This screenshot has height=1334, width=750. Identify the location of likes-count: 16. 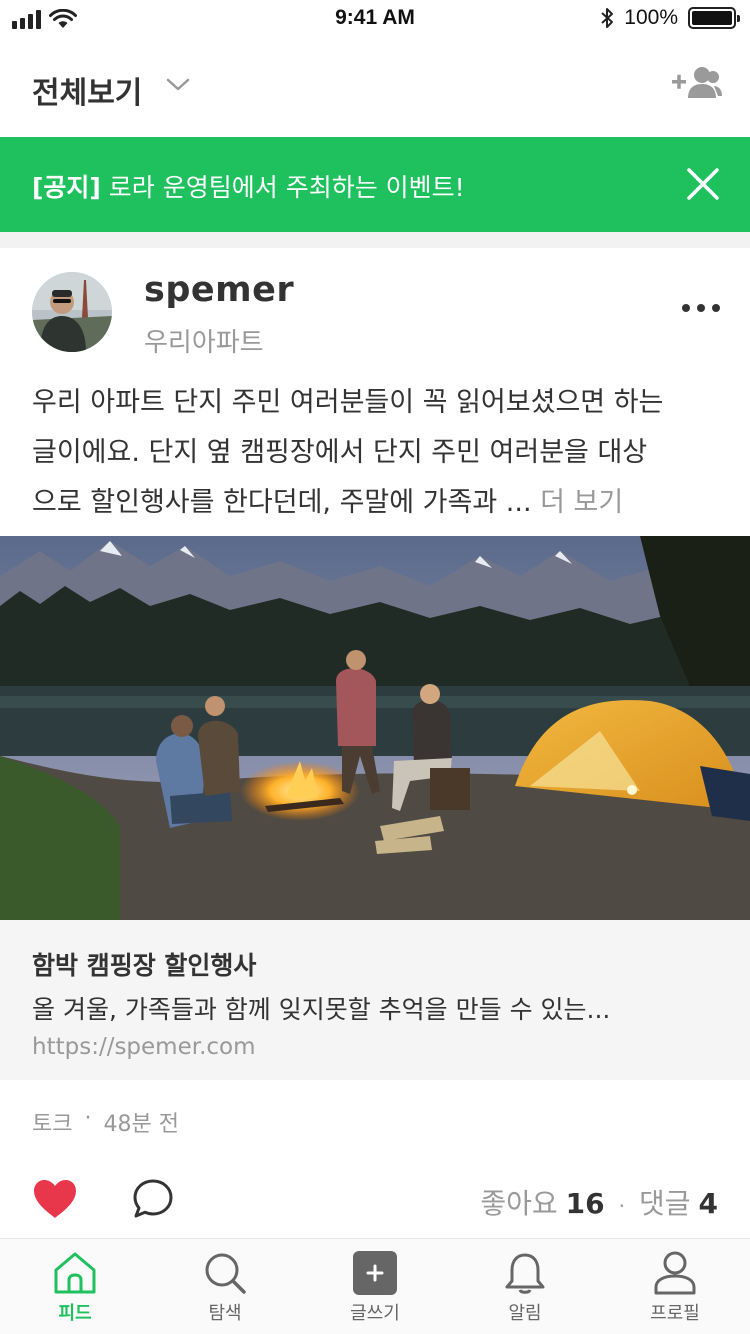
(585, 1203).